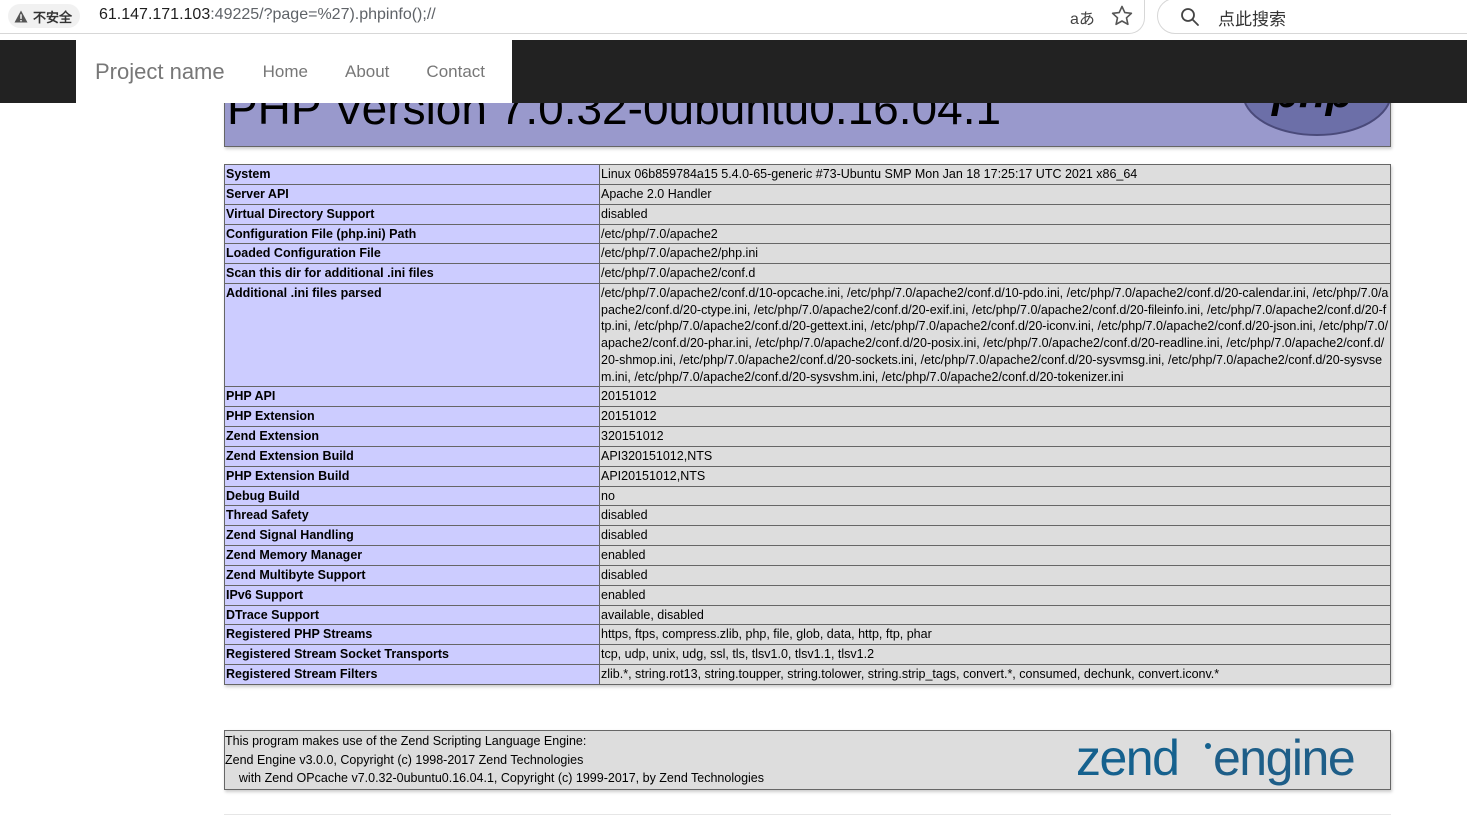  What do you see at coordinates (412, 555) in the screenshot?
I see `info-key: Zend Memory Manager` at bounding box center [412, 555].